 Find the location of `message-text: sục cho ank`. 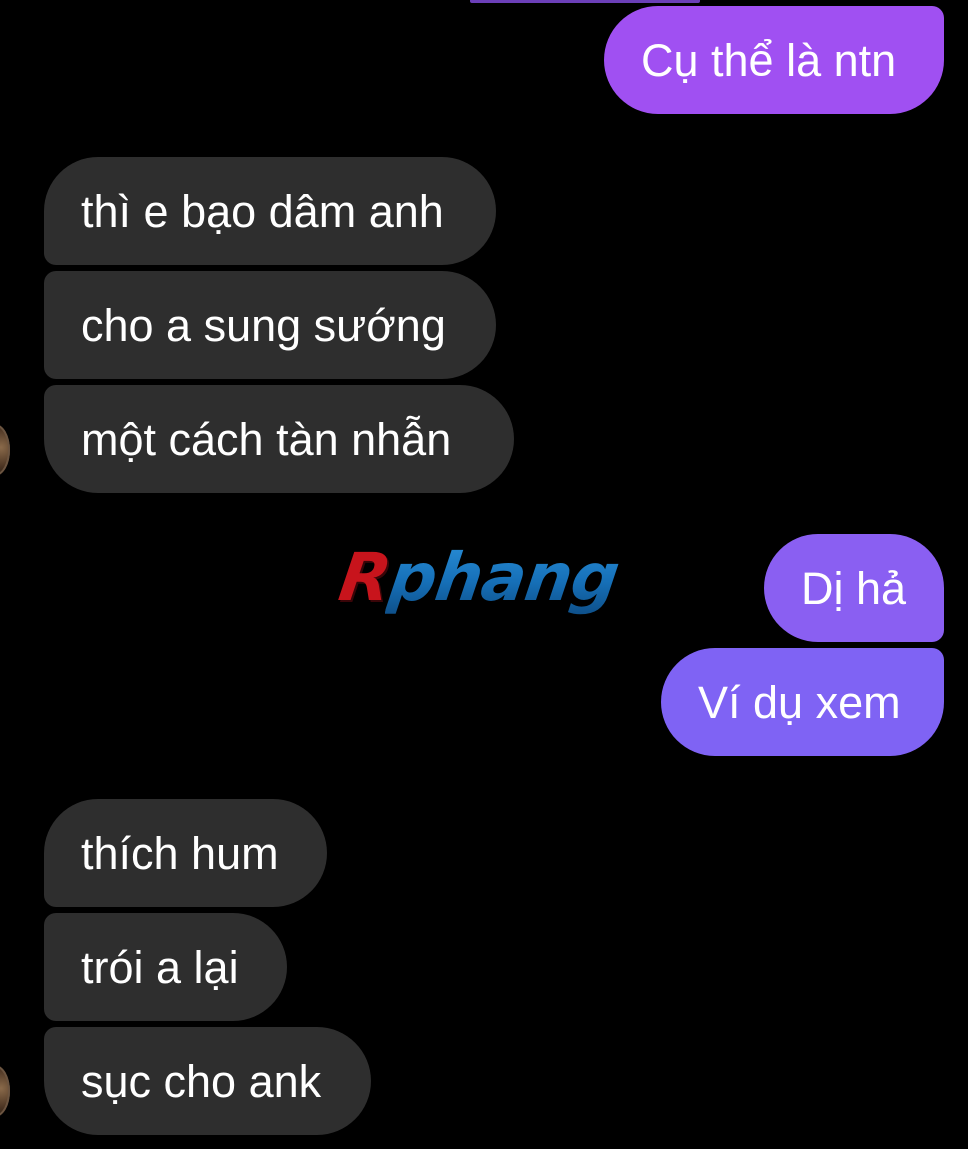

message-text: sục cho ank is located at coordinates (201, 1081).